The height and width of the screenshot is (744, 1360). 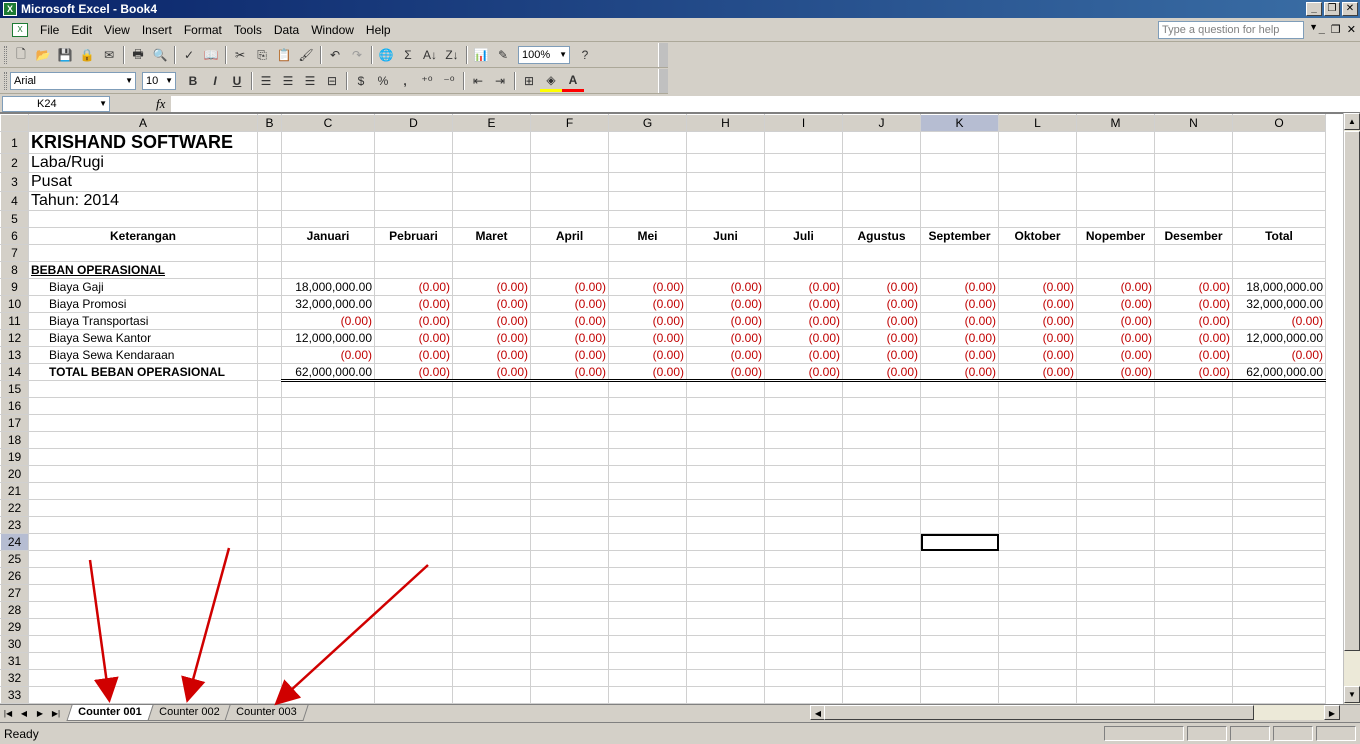 What do you see at coordinates (1037, 236) in the screenshot?
I see `cell-l6: Oktober` at bounding box center [1037, 236].